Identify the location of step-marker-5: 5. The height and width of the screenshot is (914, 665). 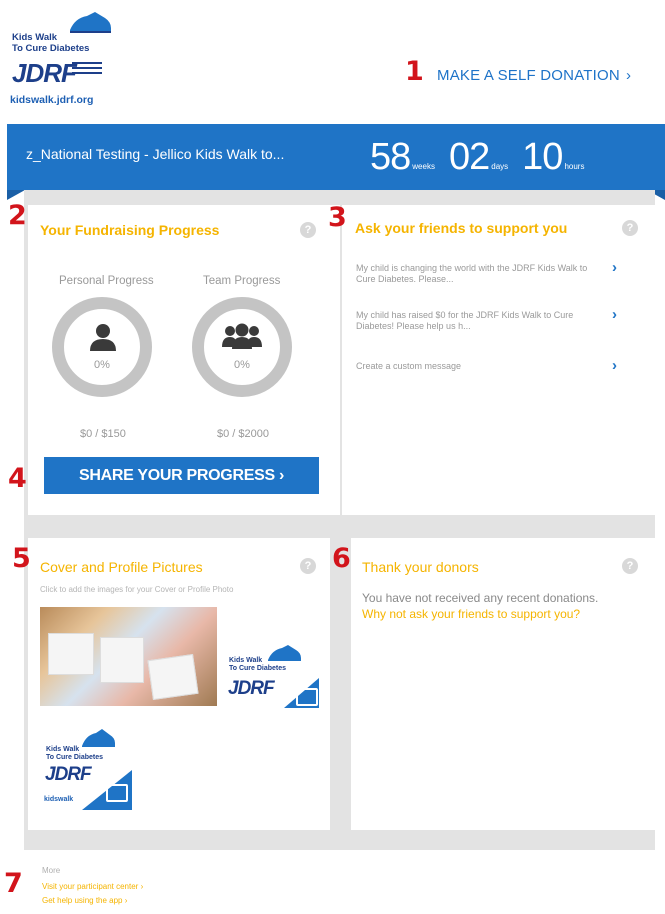
(21, 558).